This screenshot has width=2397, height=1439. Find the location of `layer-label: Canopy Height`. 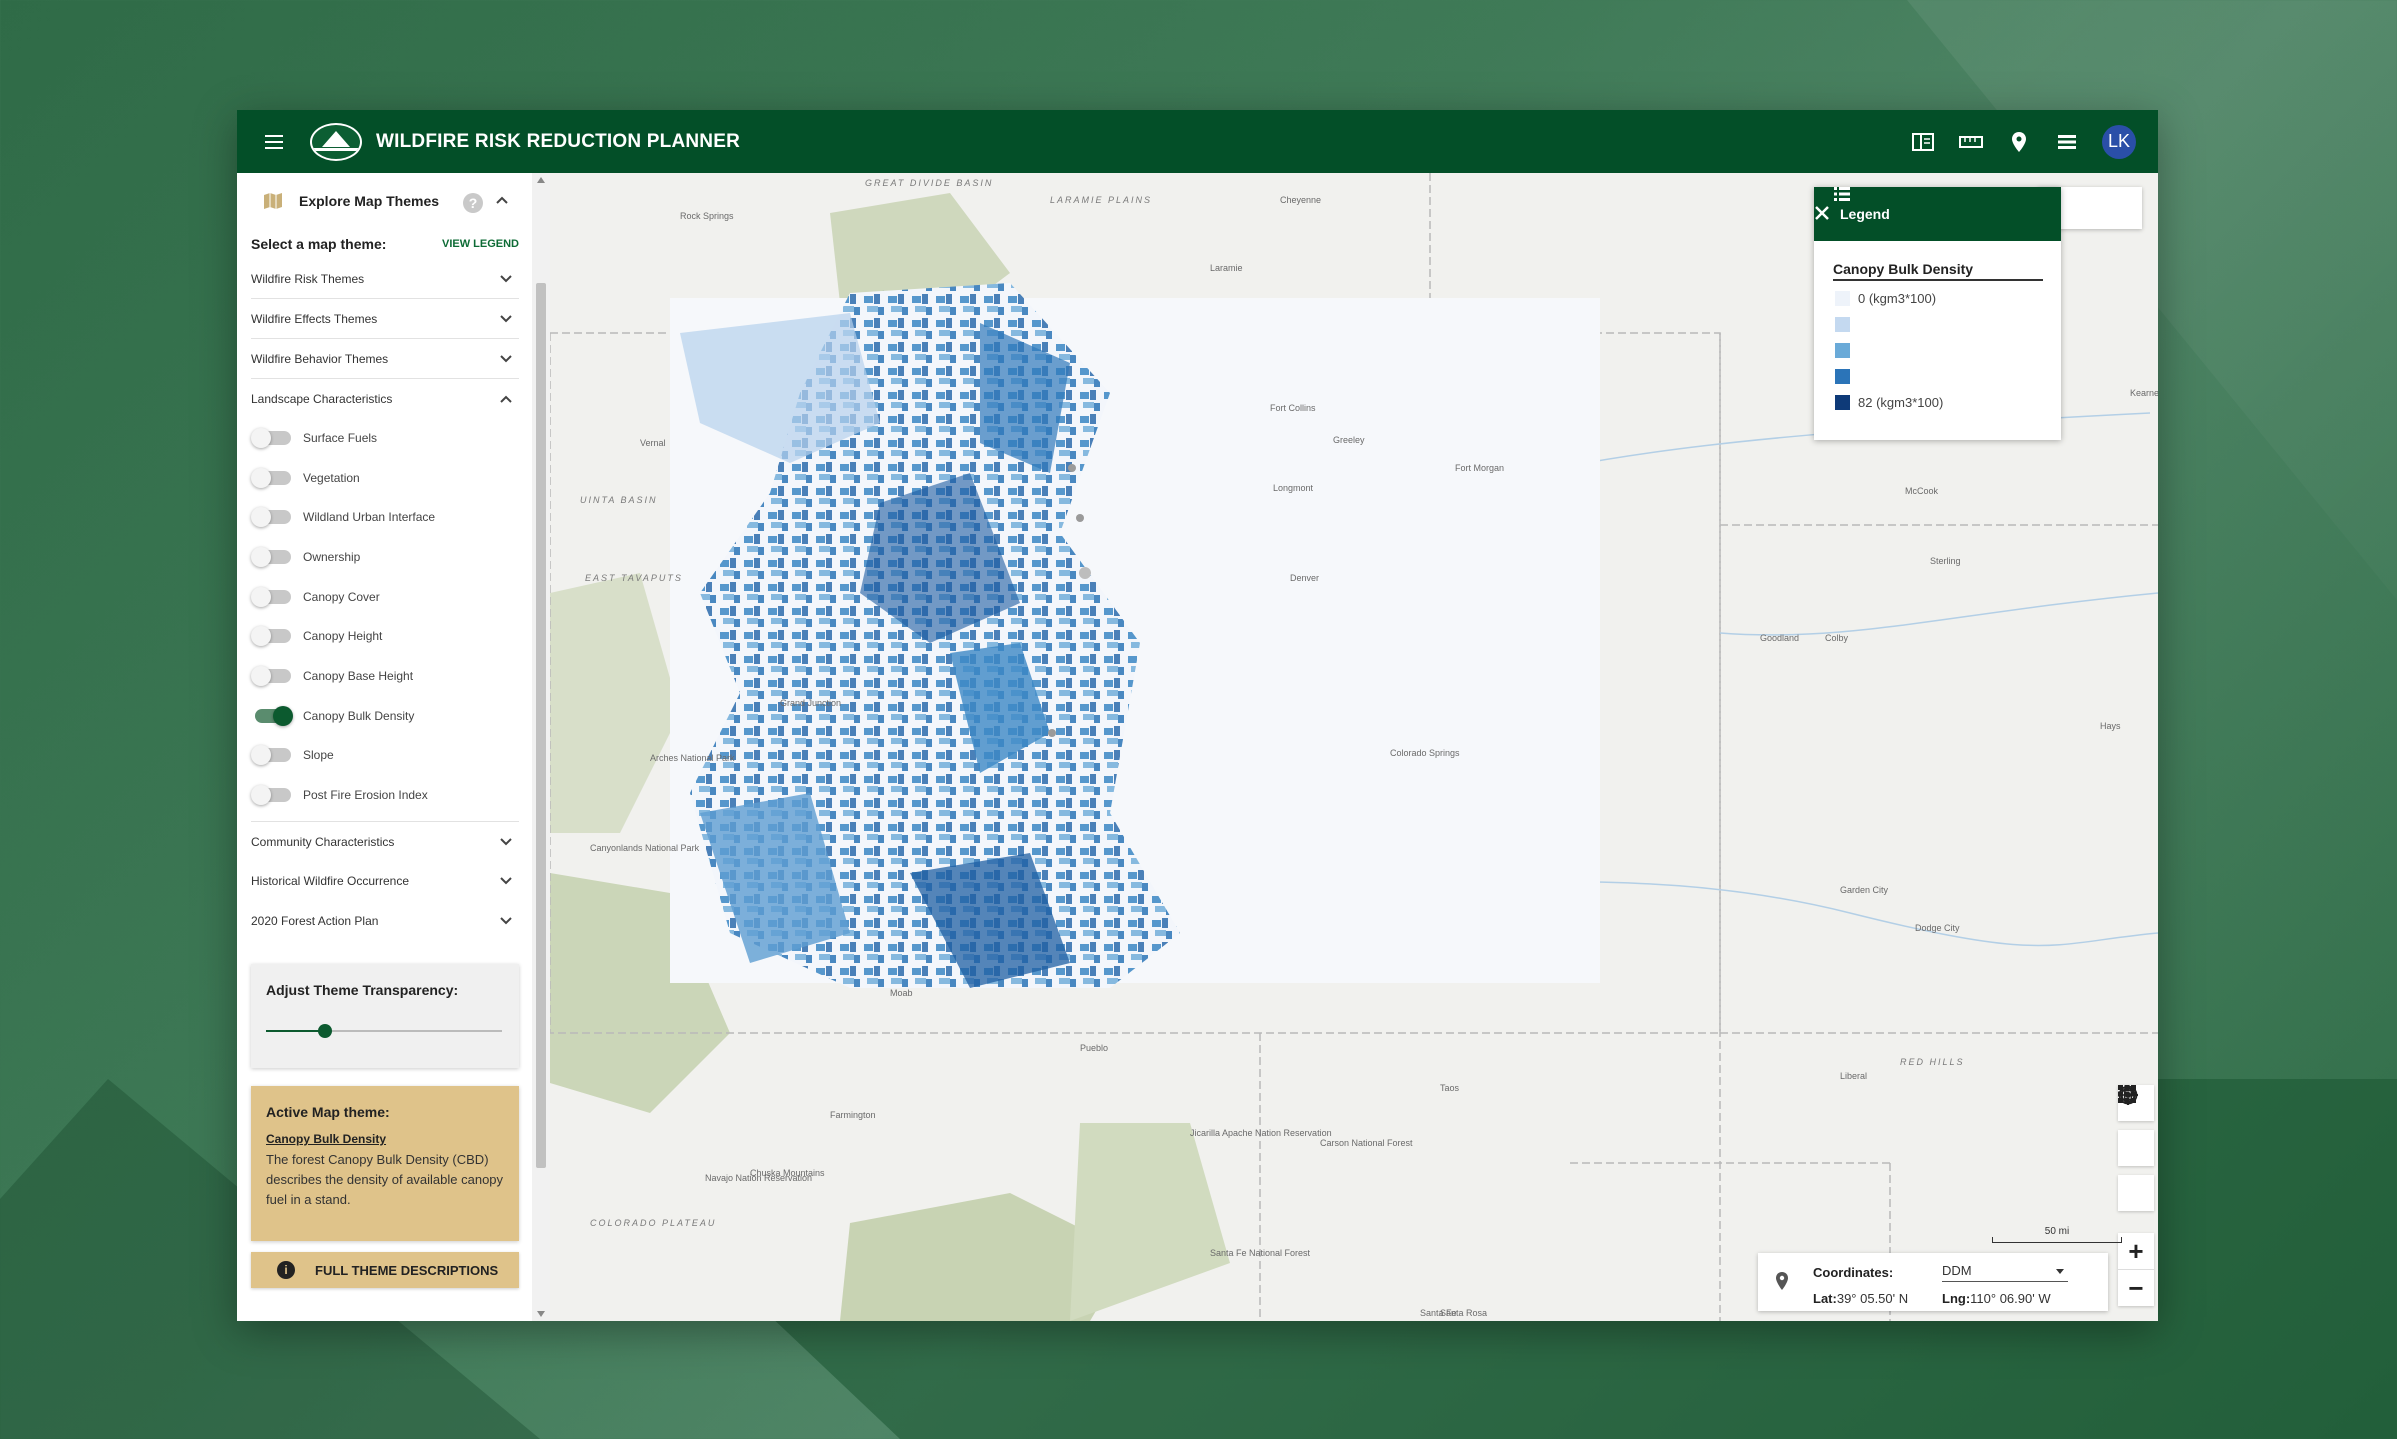

layer-label: Canopy Height is located at coordinates (343, 636).